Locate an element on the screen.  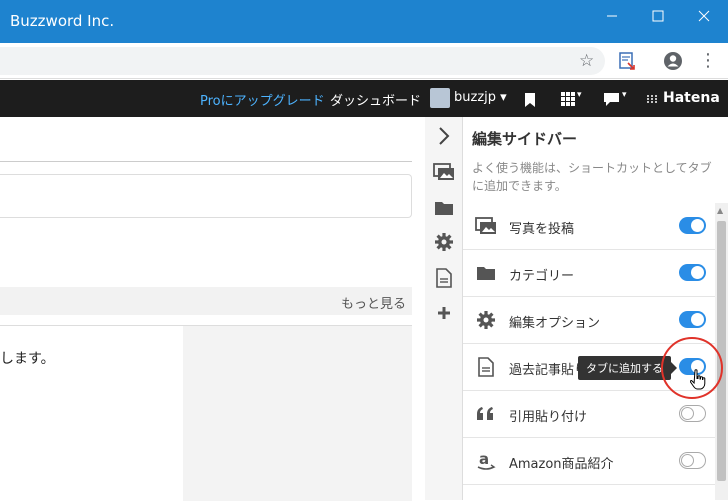
scrollbar-thumb is located at coordinates (721, 351).